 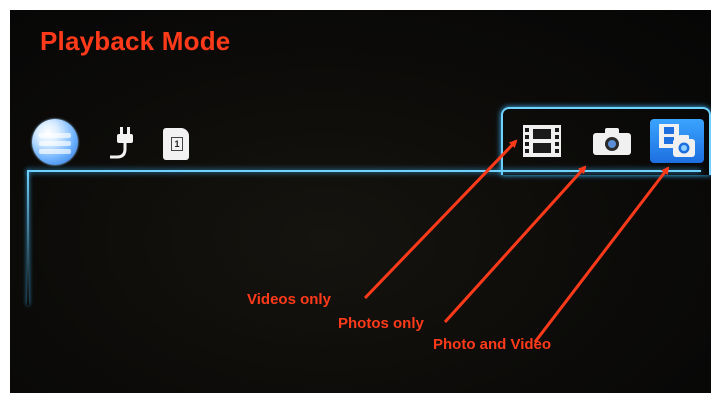 I want to click on arrow-videos-only, so click(x=440, y=219).